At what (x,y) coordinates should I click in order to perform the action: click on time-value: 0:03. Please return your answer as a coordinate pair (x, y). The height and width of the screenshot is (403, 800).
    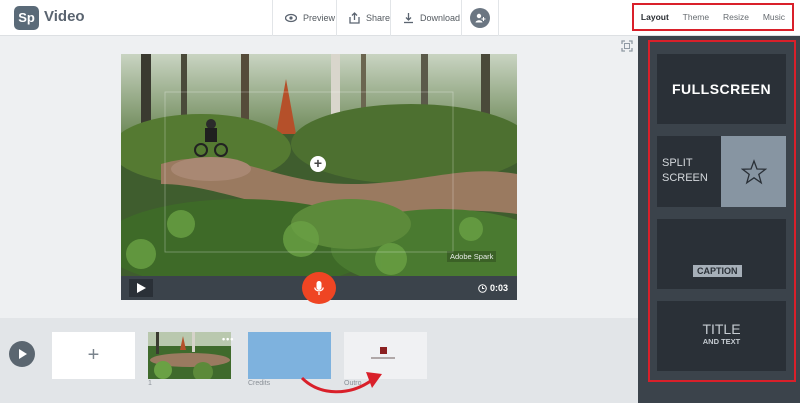
    Looking at the image, I should click on (499, 288).